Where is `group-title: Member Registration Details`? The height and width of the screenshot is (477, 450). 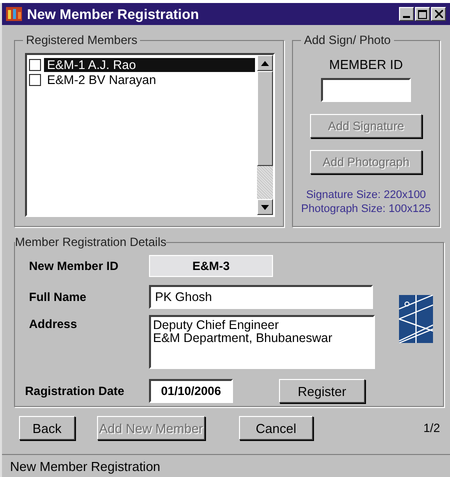
group-title: Member Registration Details is located at coordinates (90, 242).